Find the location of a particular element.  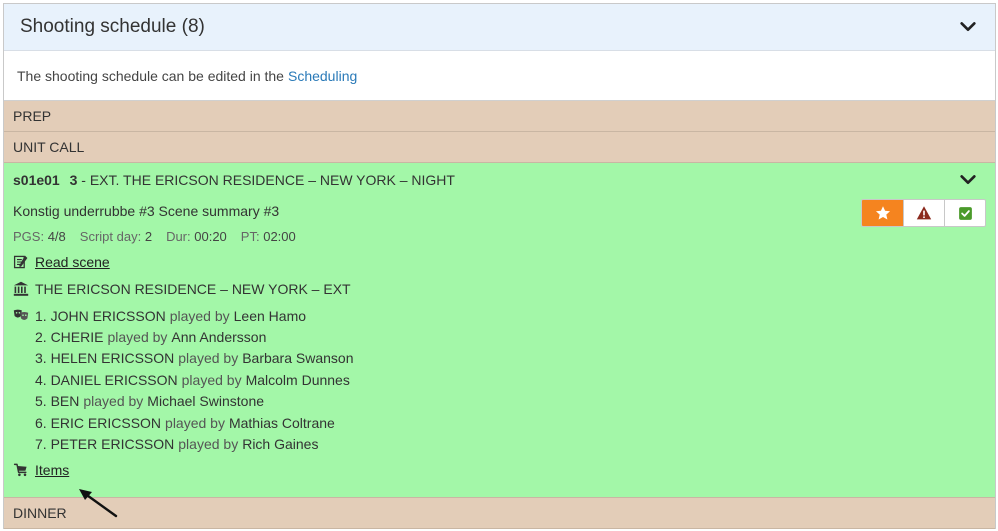

location-row: THE ERICSON RESIDENCE – NEW YORK – EXT is located at coordinates (499, 289).